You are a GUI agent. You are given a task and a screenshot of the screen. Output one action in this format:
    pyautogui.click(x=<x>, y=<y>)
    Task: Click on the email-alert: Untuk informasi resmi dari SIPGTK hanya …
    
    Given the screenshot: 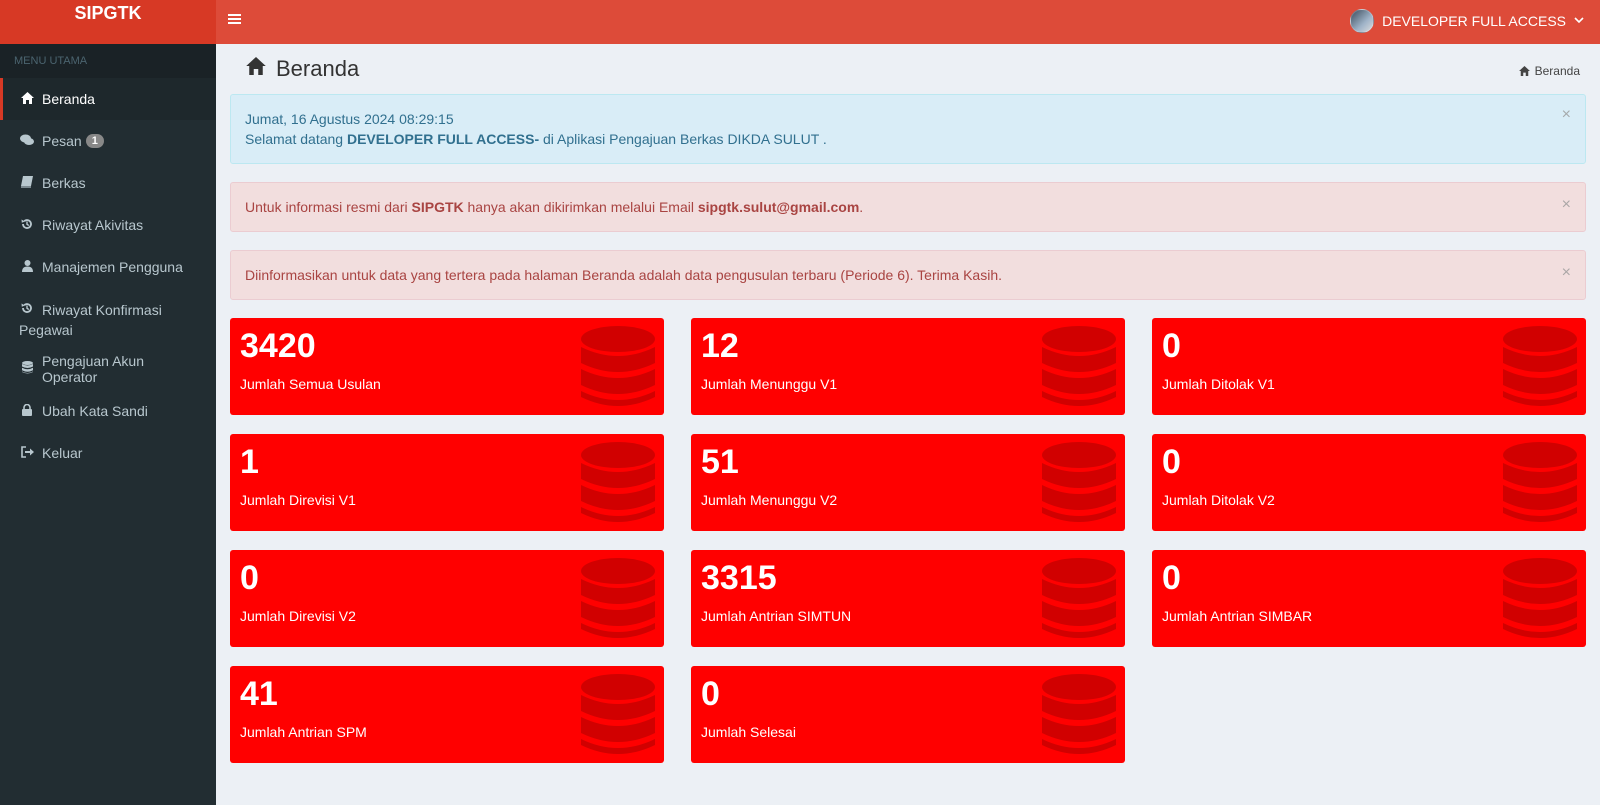 What is the action you would take?
    pyautogui.click(x=908, y=207)
    